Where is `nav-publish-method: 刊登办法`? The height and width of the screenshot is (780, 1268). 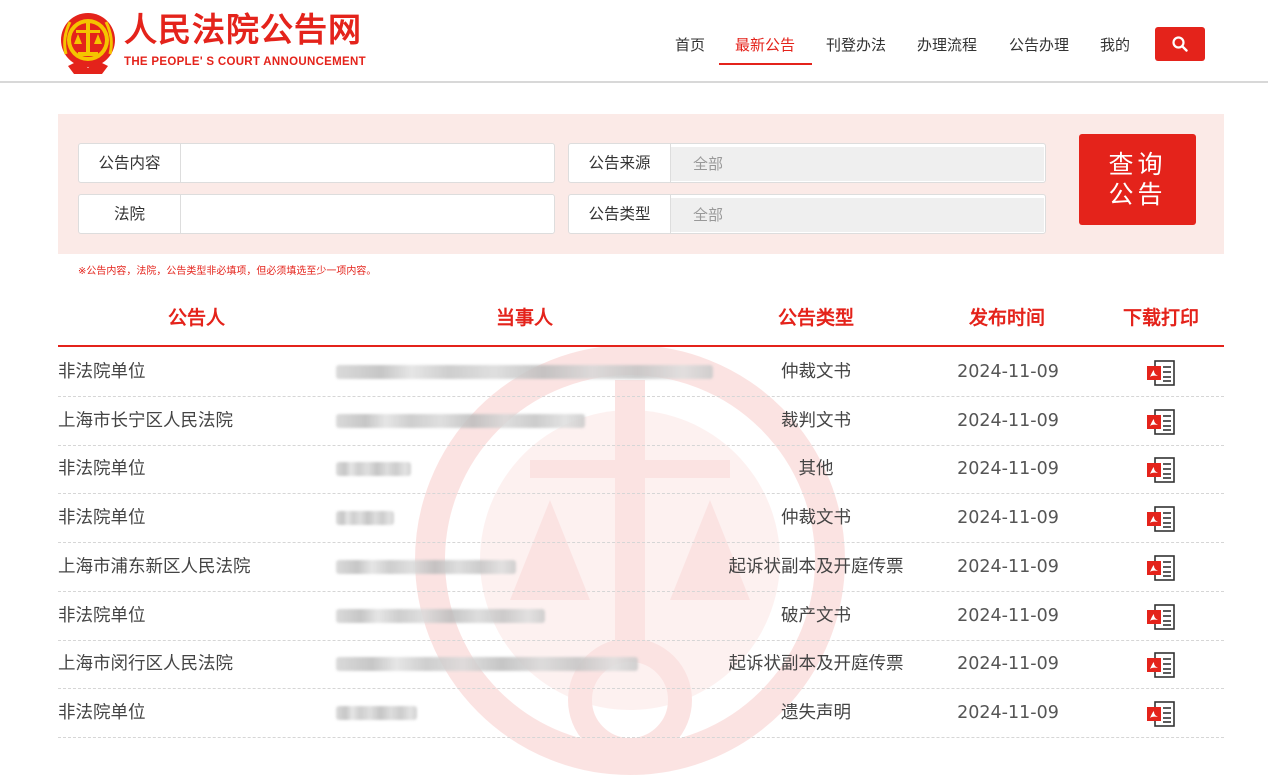
nav-publish-method: 刊登办法 is located at coordinates (856, 44).